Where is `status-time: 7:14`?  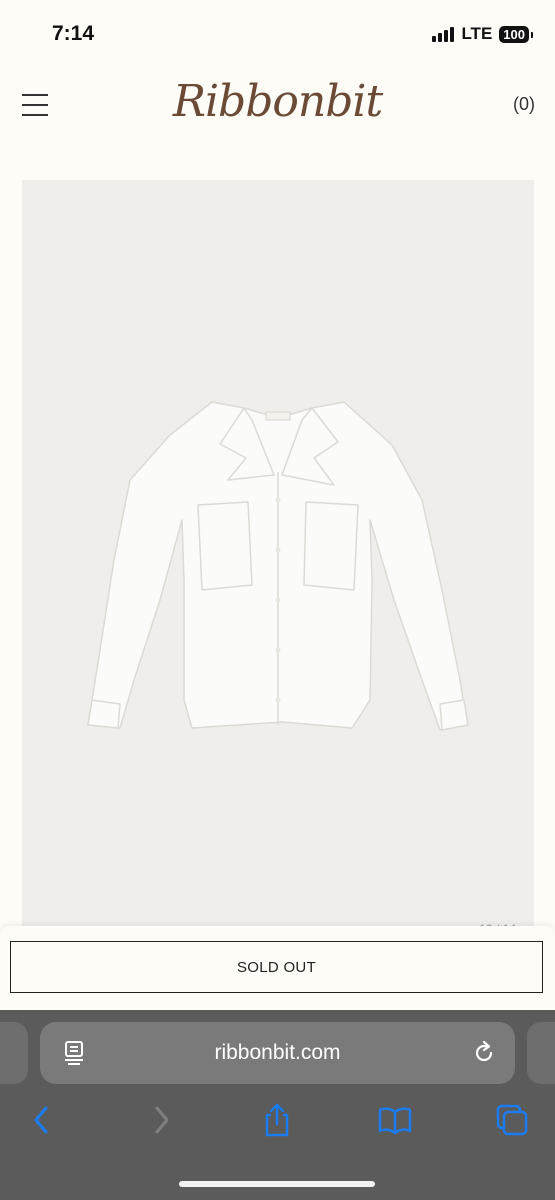 status-time: 7:14 is located at coordinates (73, 33).